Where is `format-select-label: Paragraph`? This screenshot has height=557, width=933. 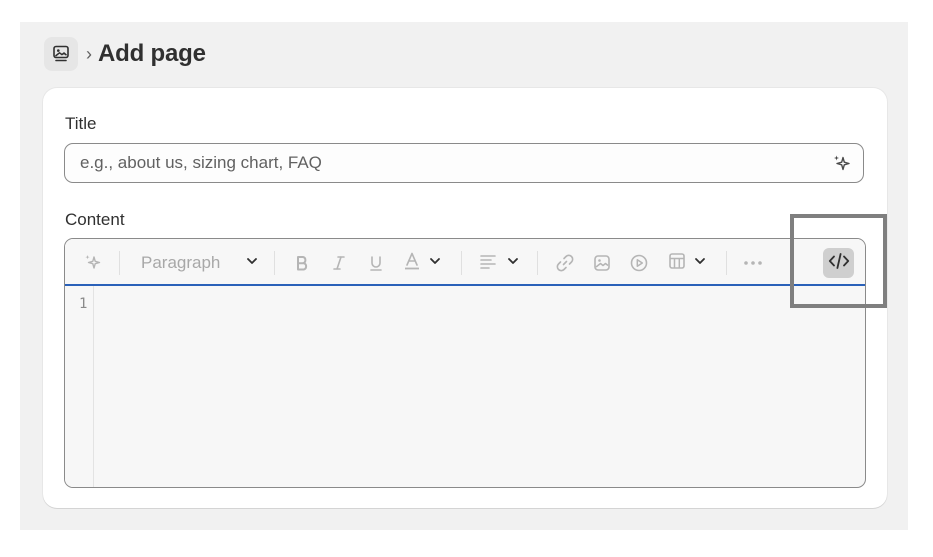
format-select-label: Paragraph is located at coordinates (181, 262).